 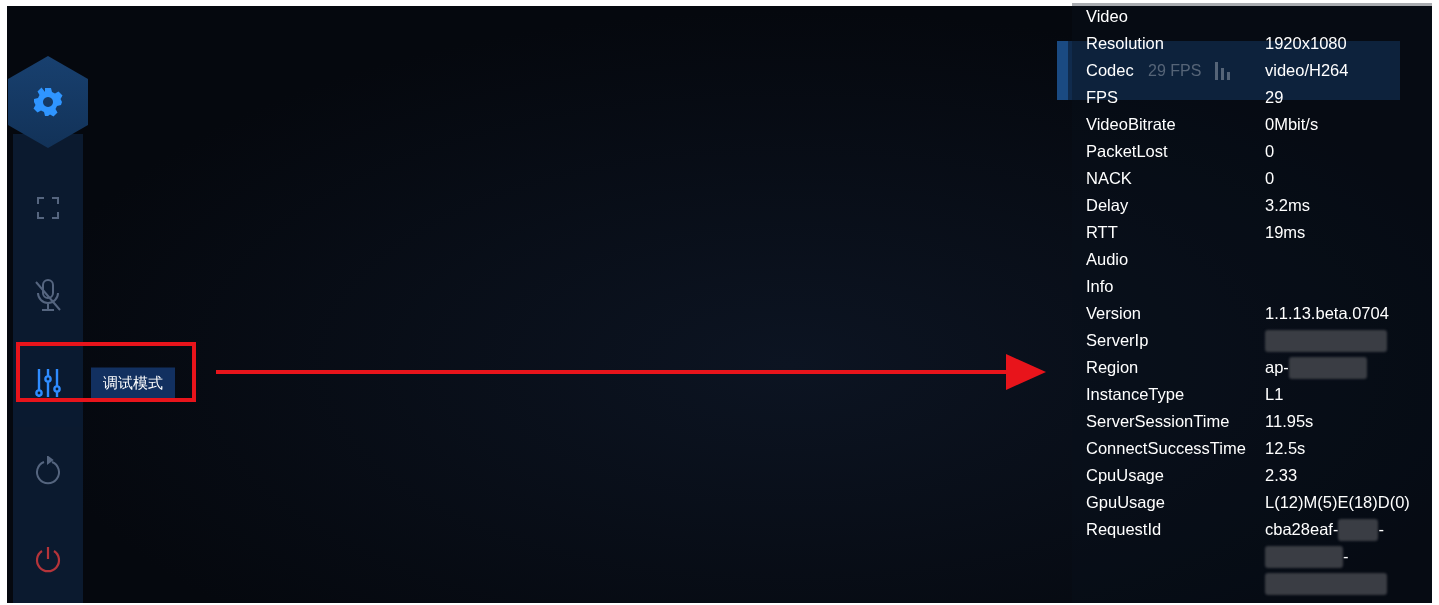 I want to click on stat-value: cba28eaf-, so click(x=1302, y=529).